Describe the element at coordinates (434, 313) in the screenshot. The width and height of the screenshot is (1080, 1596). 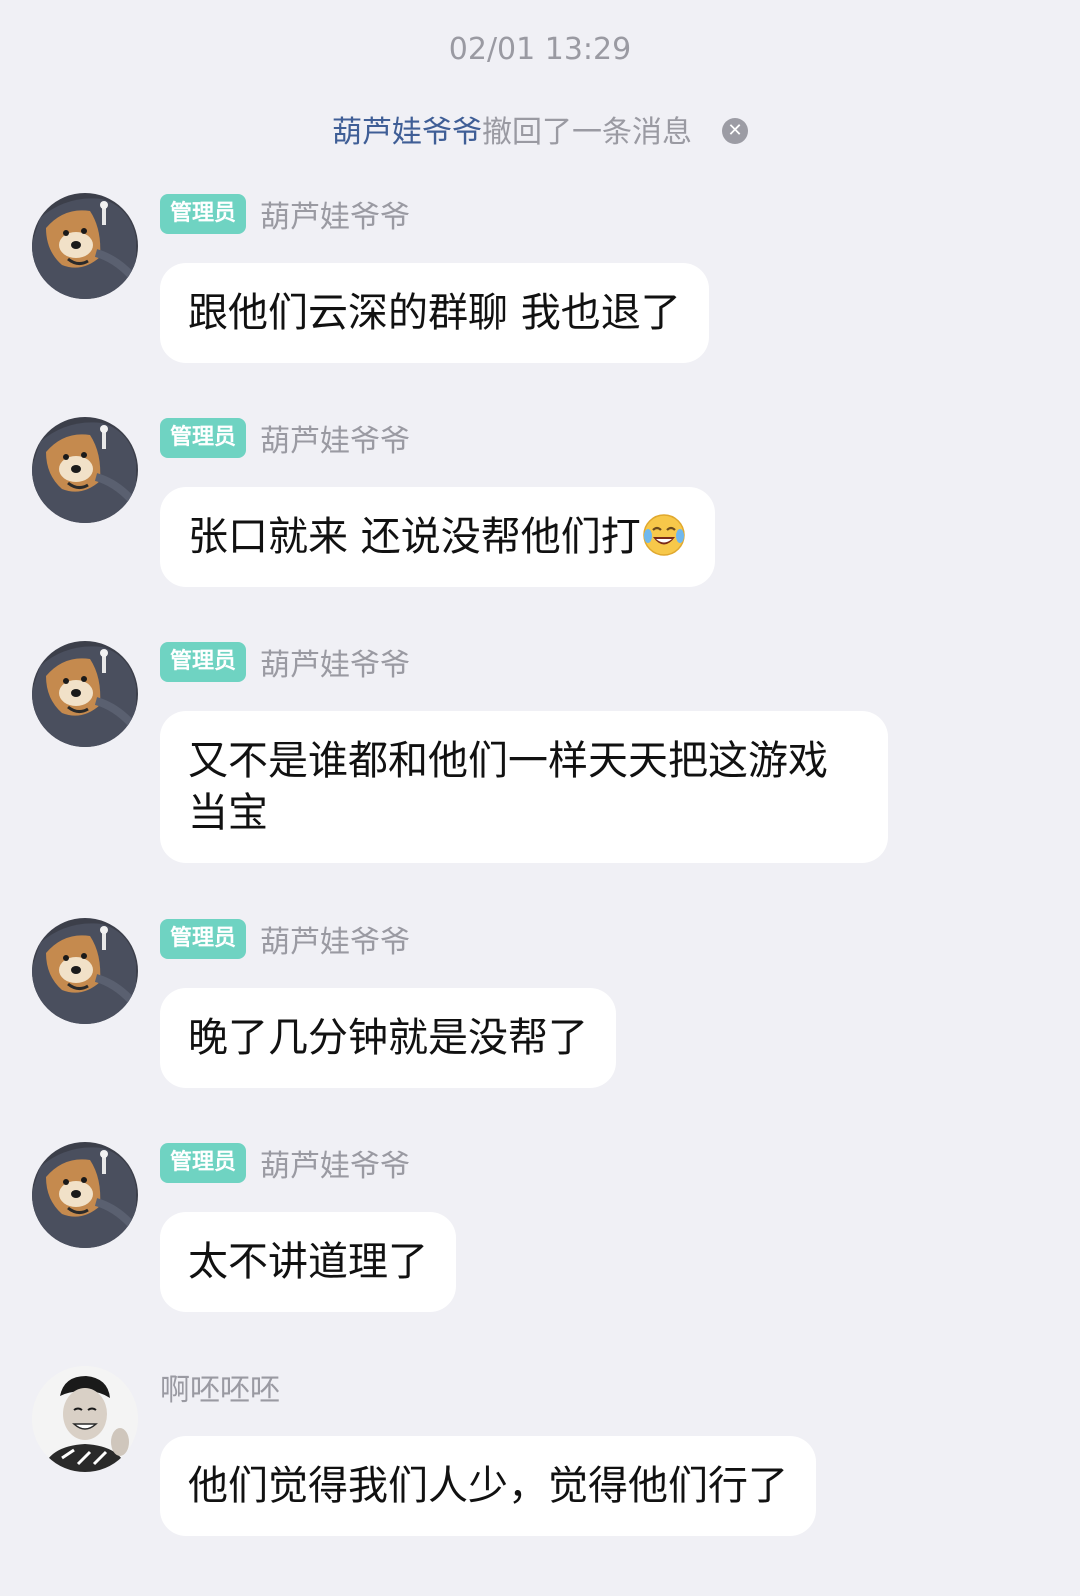
I see `message-bubble: 跟他们云深的群聊 我也退了` at that location.